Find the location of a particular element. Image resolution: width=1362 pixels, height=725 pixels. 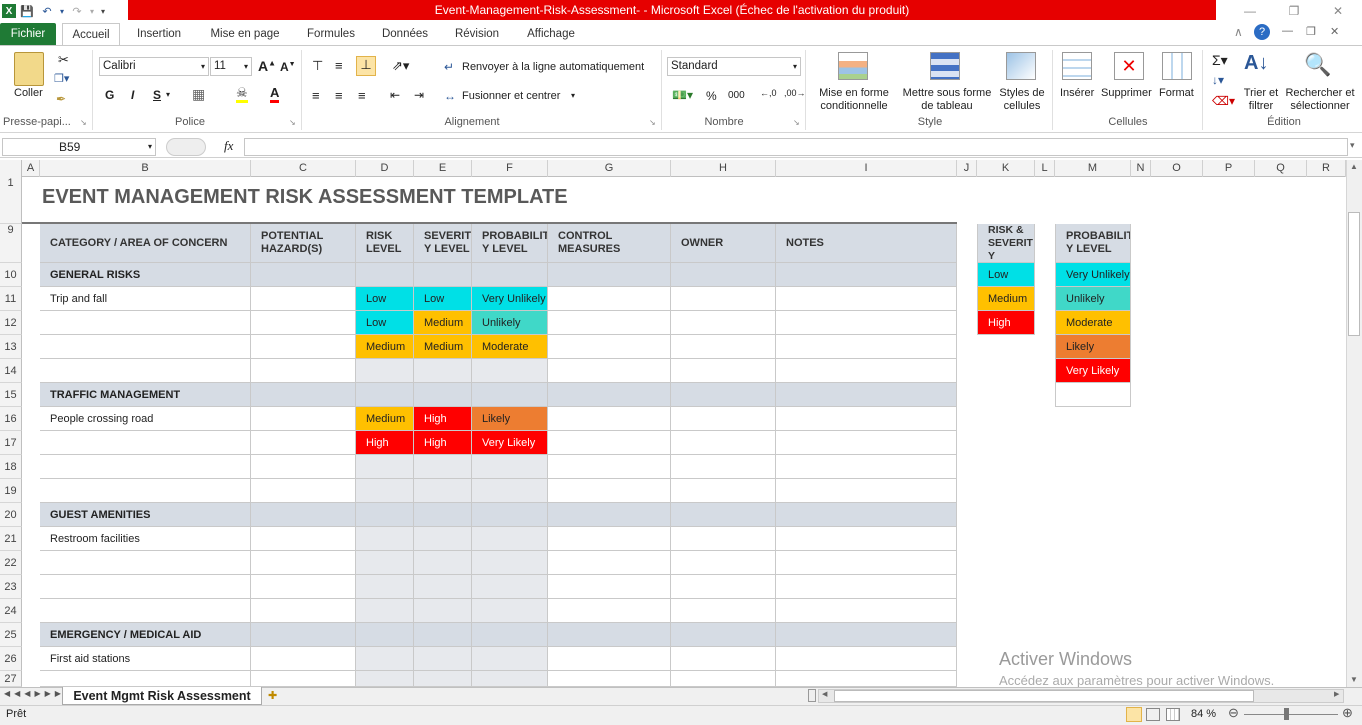

column-header-e: E is located at coordinates (443, 168).